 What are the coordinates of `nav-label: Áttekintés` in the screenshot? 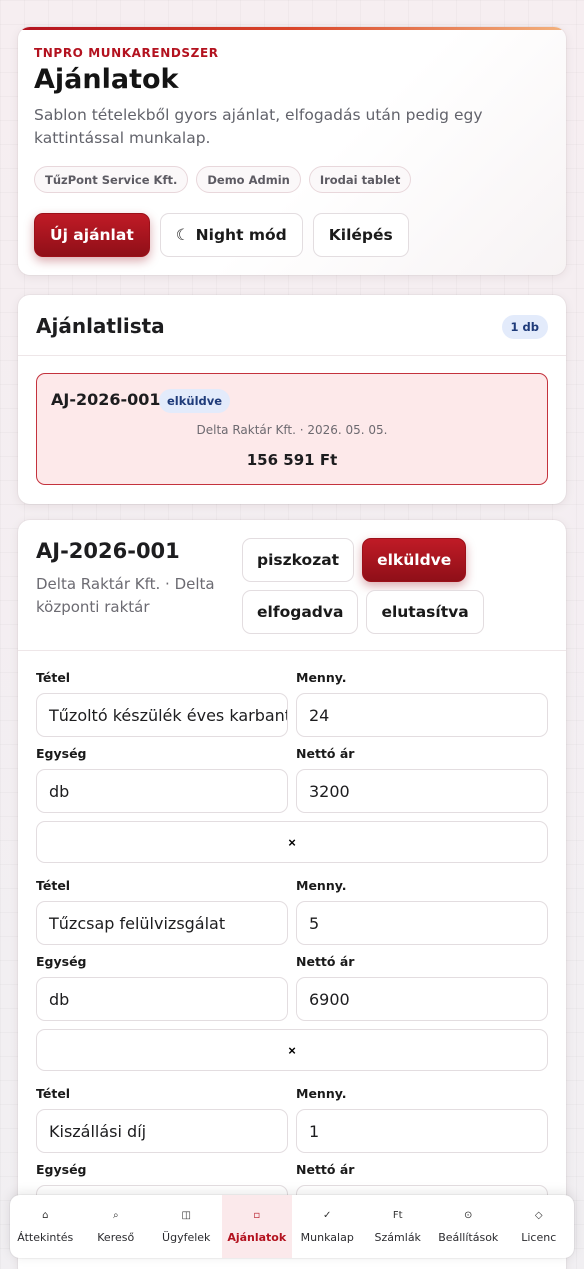 It's located at (45, 1237).